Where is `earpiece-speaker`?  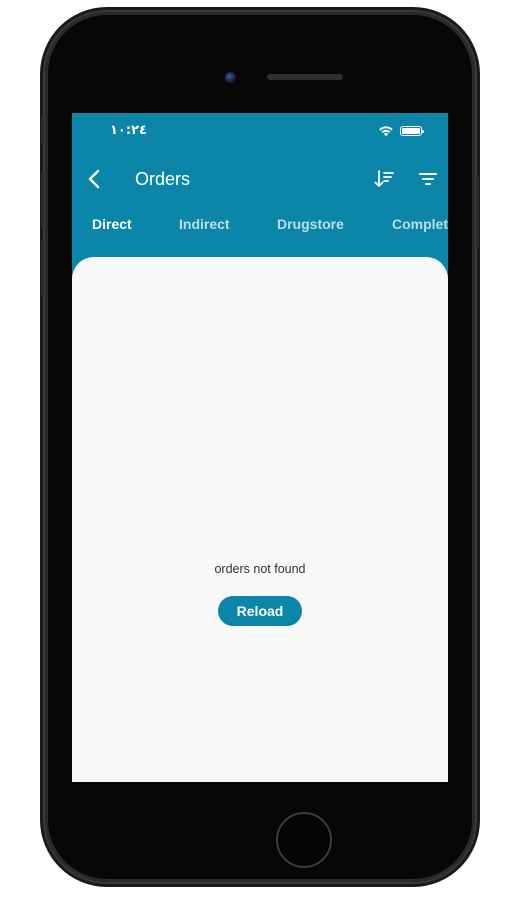
earpiece-speaker is located at coordinates (305, 77).